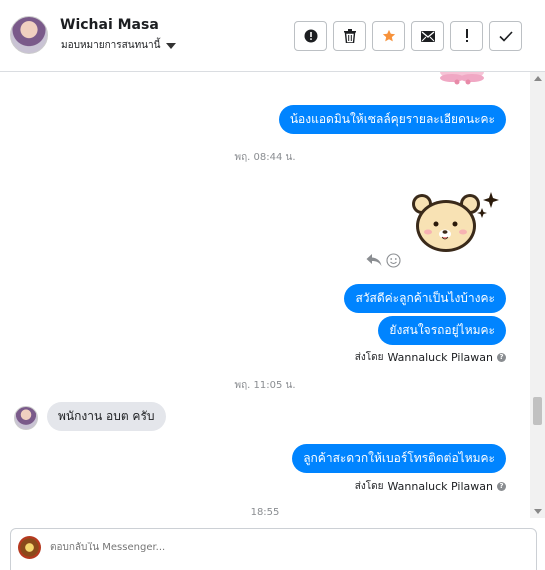 Image resolution: width=545 pixels, height=570 pixels. Describe the element at coordinates (537, 411) in the screenshot. I see `scrollbar-thumb` at that location.